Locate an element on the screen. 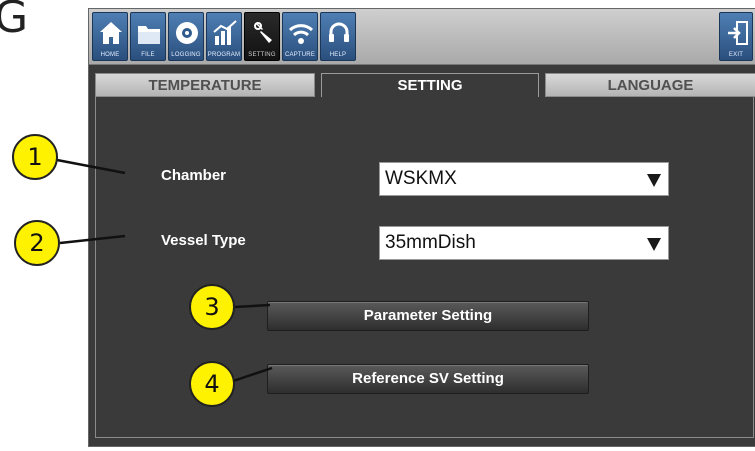 The image size is (755, 451). chamber-label: Chamber is located at coordinates (194, 175).